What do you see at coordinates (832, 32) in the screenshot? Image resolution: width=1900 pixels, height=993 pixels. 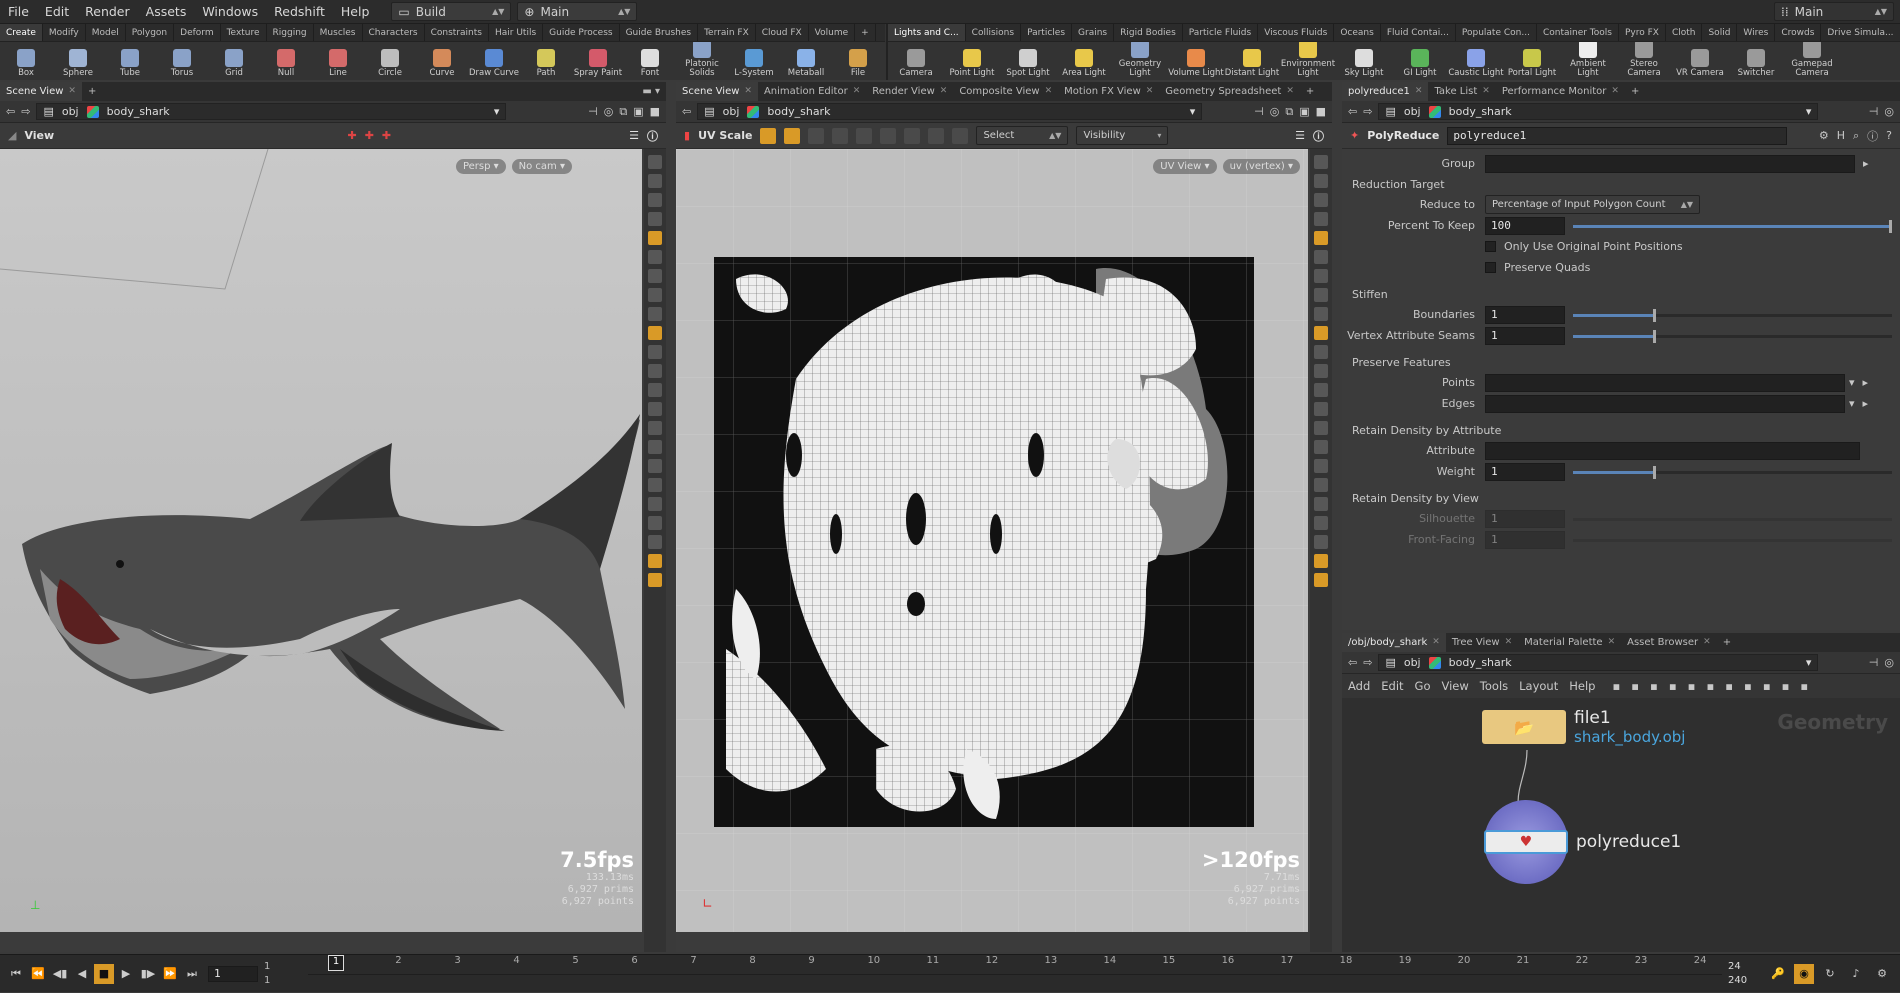 I see `shelf-tab: Volume` at bounding box center [832, 32].